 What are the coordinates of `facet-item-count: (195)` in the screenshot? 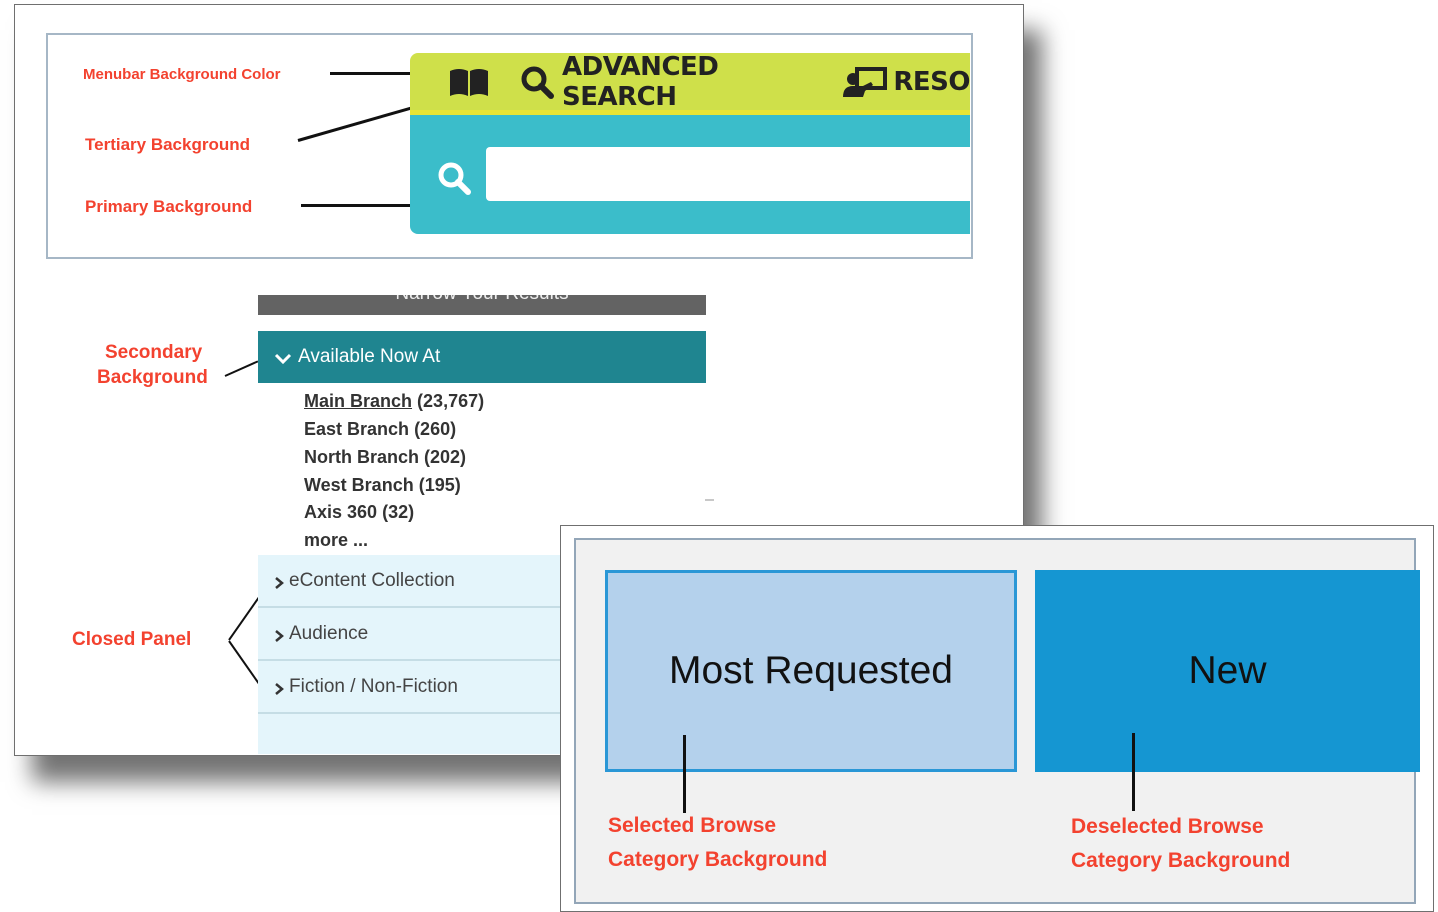 It's located at (439, 485).